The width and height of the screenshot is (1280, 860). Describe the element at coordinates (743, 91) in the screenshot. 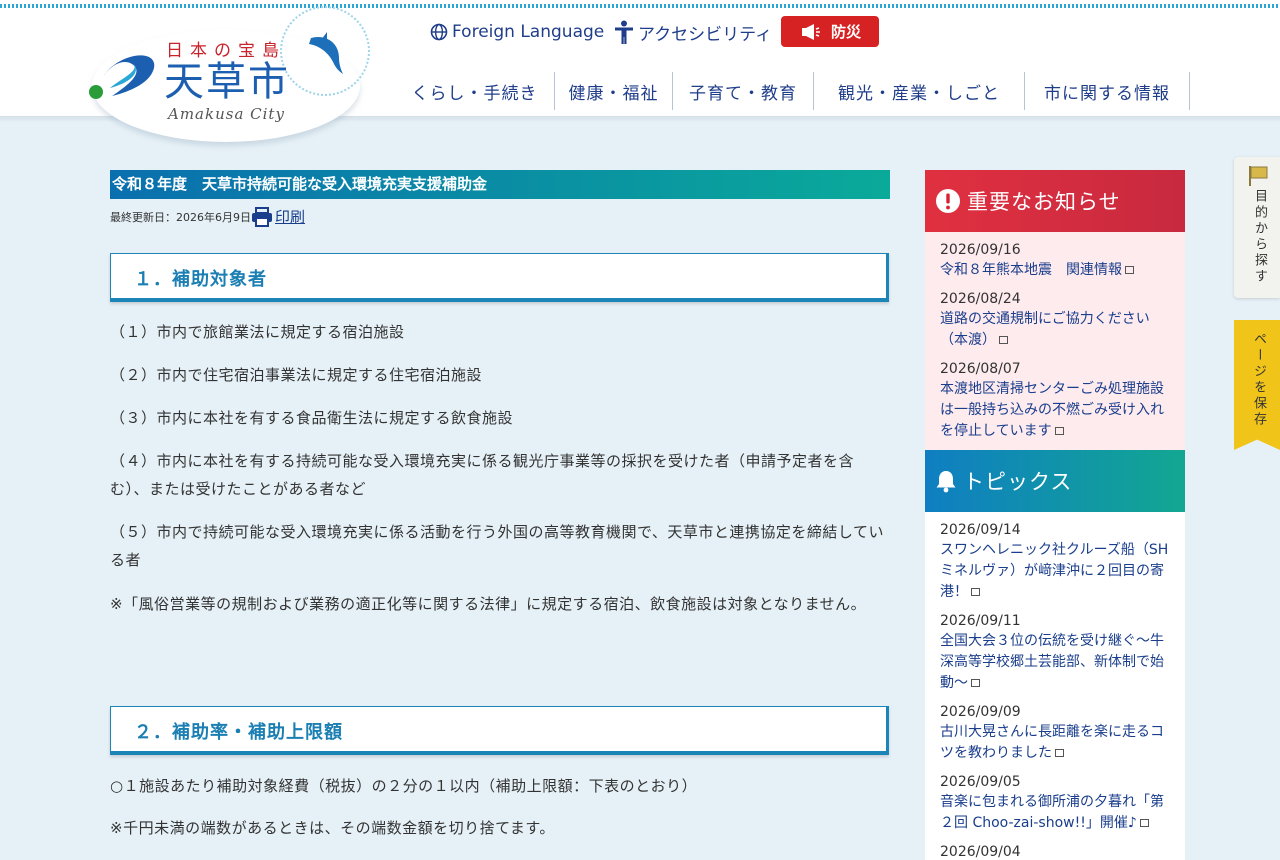

I see `nav-item-childcare: 子育て・教育` at that location.